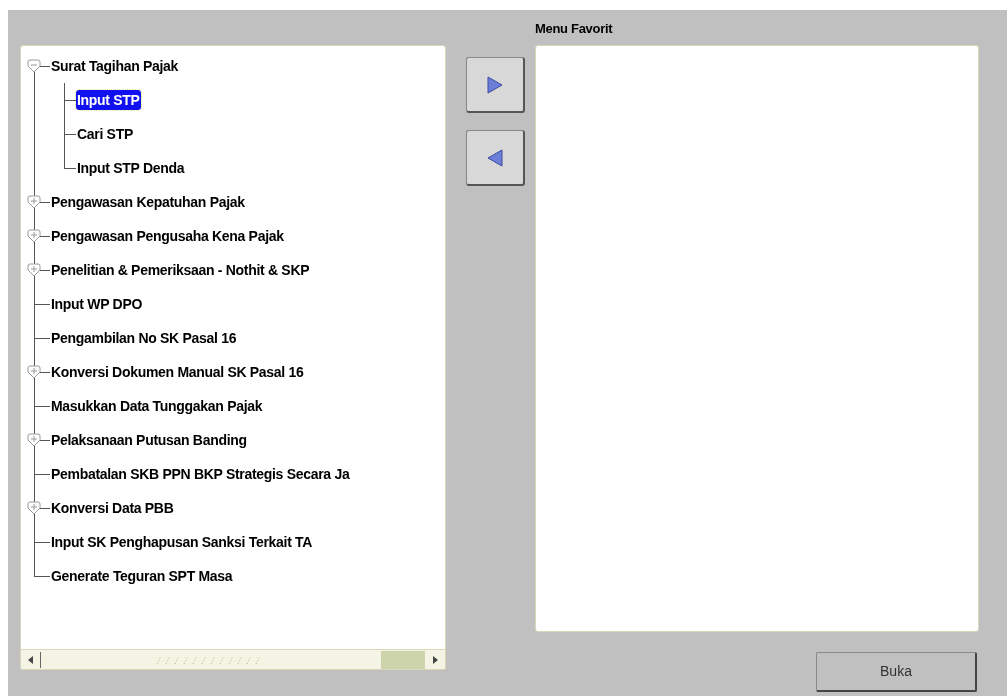 The height and width of the screenshot is (696, 1007). What do you see at coordinates (200, 474) in the screenshot?
I see `tree-item: Pembatalan SKB PPN BKP Strategis Secara Ja` at bounding box center [200, 474].